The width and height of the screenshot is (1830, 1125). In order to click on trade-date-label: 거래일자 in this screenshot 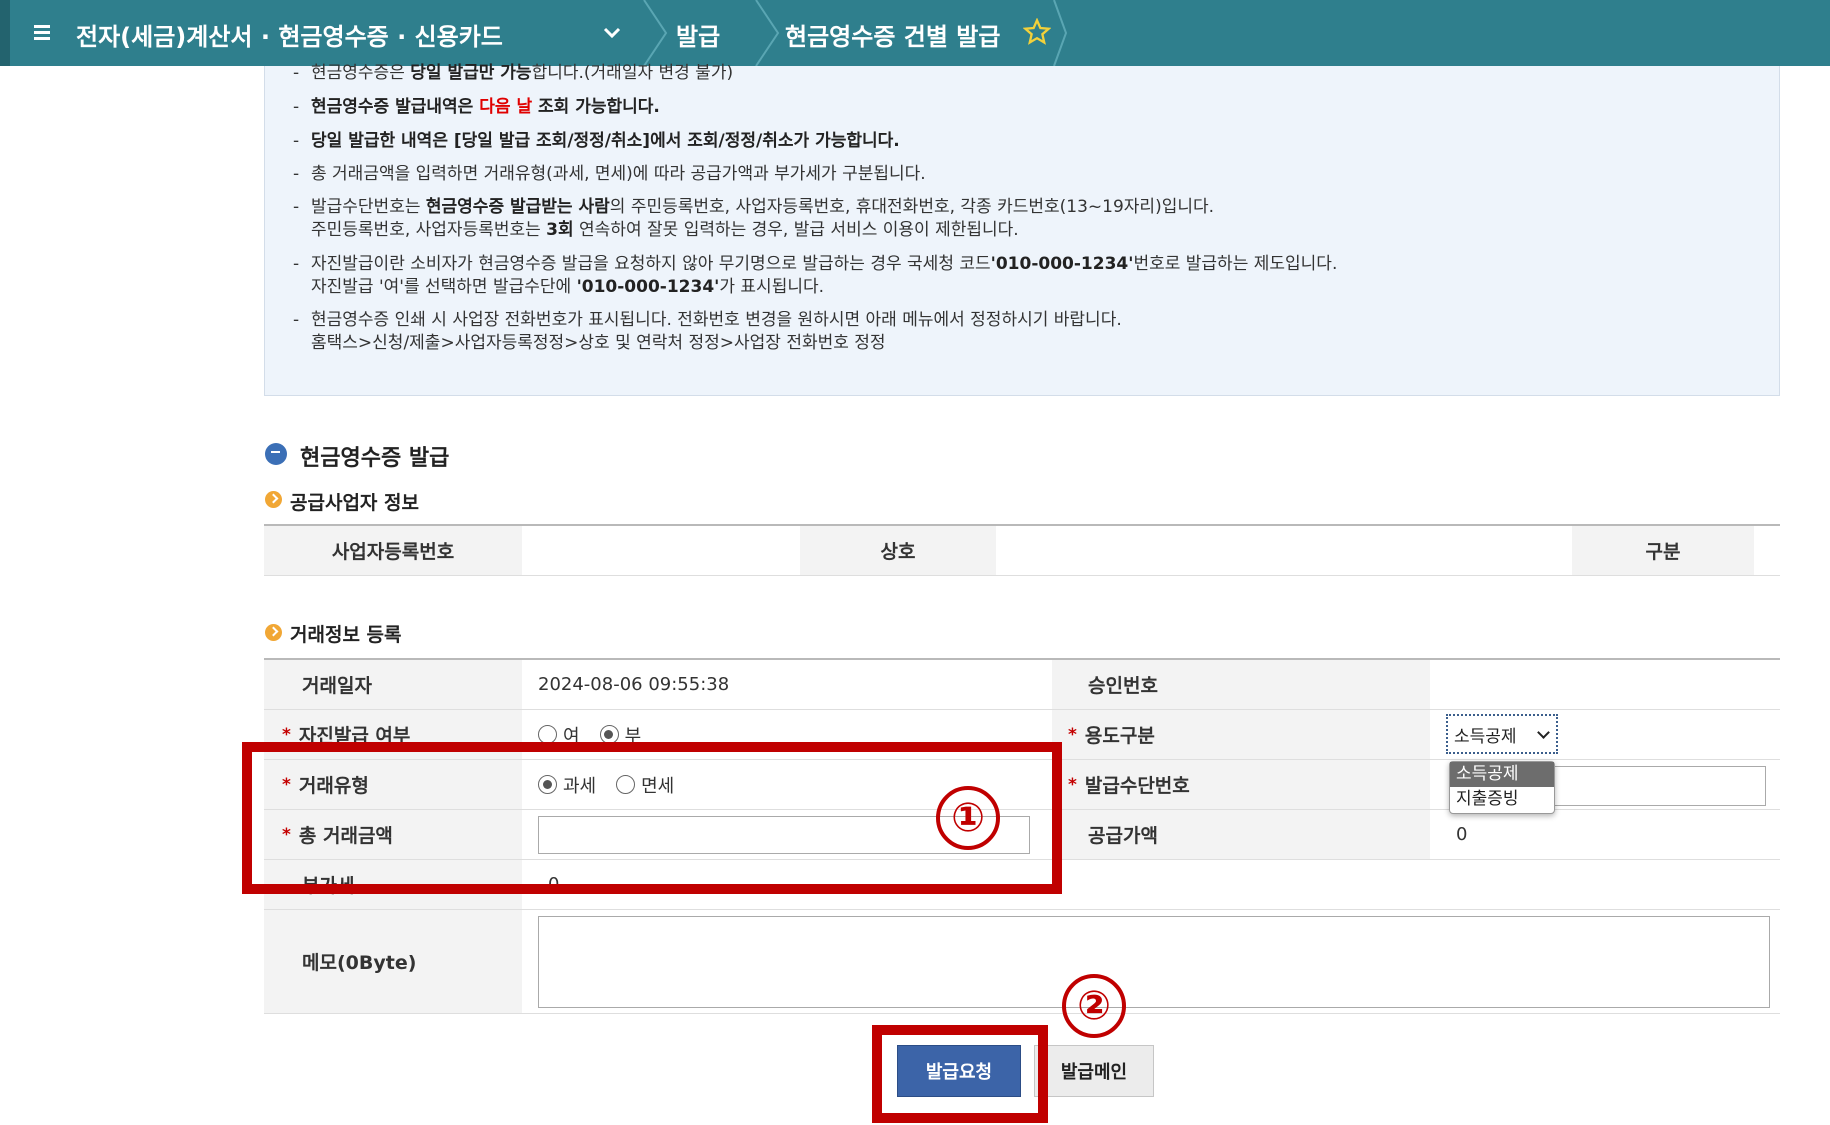, I will do `click(393, 684)`.